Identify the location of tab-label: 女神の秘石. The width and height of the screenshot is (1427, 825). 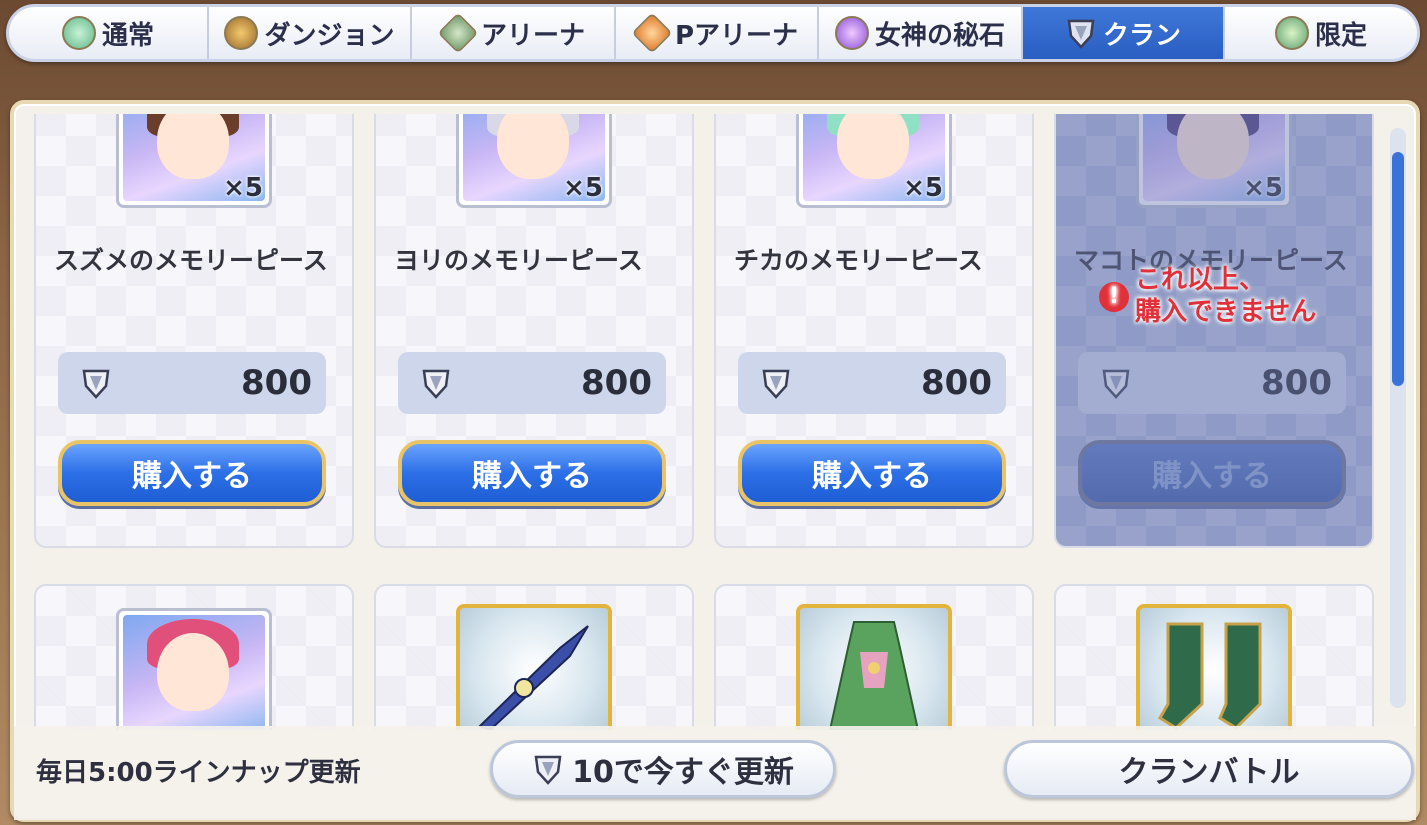
(939, 35).